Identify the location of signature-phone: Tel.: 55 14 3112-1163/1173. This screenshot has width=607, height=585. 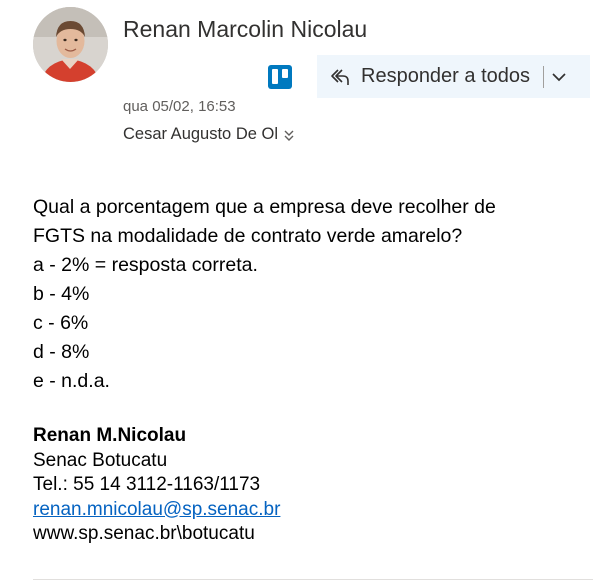
(147, 484).